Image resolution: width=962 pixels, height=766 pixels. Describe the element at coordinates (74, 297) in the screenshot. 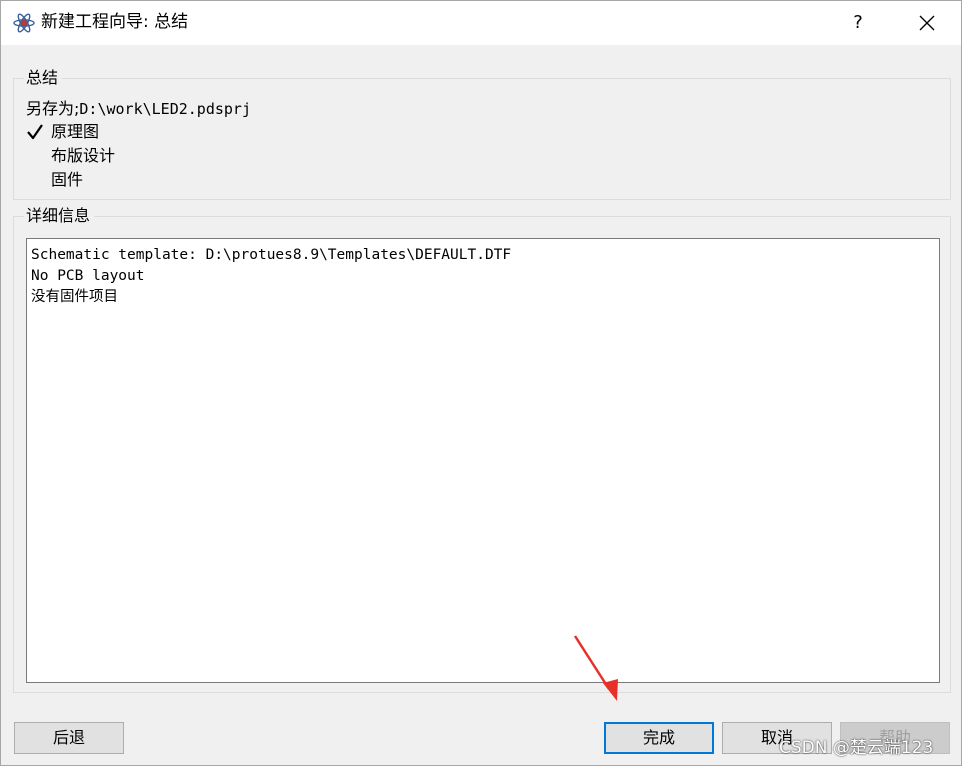

I see `details-line-firmware: 没有固件项目` at that location.